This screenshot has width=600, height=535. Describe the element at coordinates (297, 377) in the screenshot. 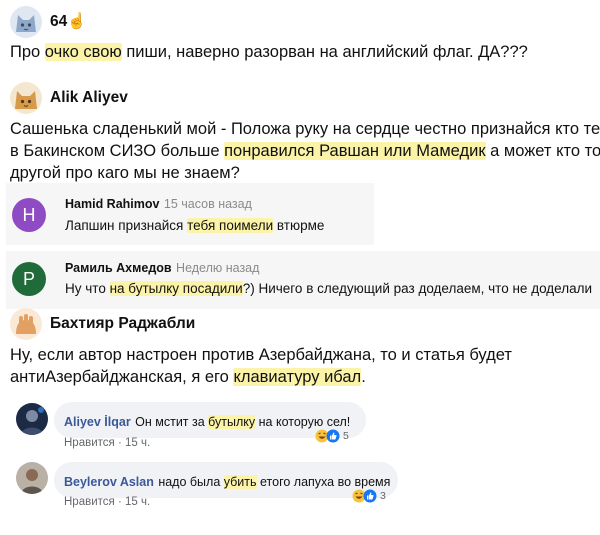

I see `highlighted-text: клавиатуру ибал` at that location.